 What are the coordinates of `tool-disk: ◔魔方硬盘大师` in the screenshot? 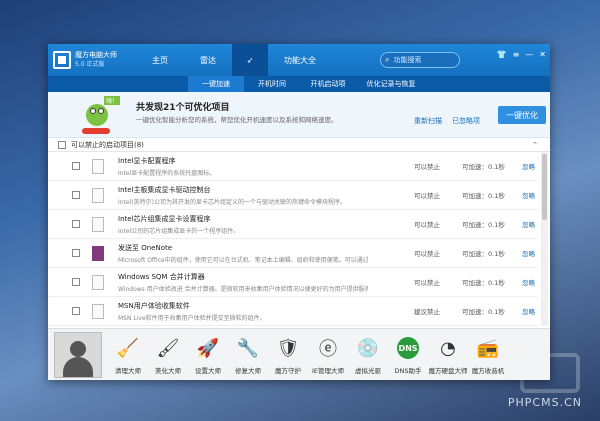 It's located at (448, 355).